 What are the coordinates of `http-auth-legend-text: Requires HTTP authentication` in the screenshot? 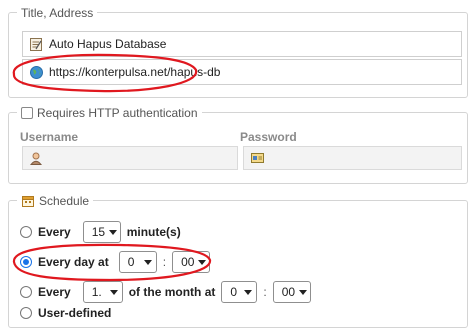 It's located at (117, 113).